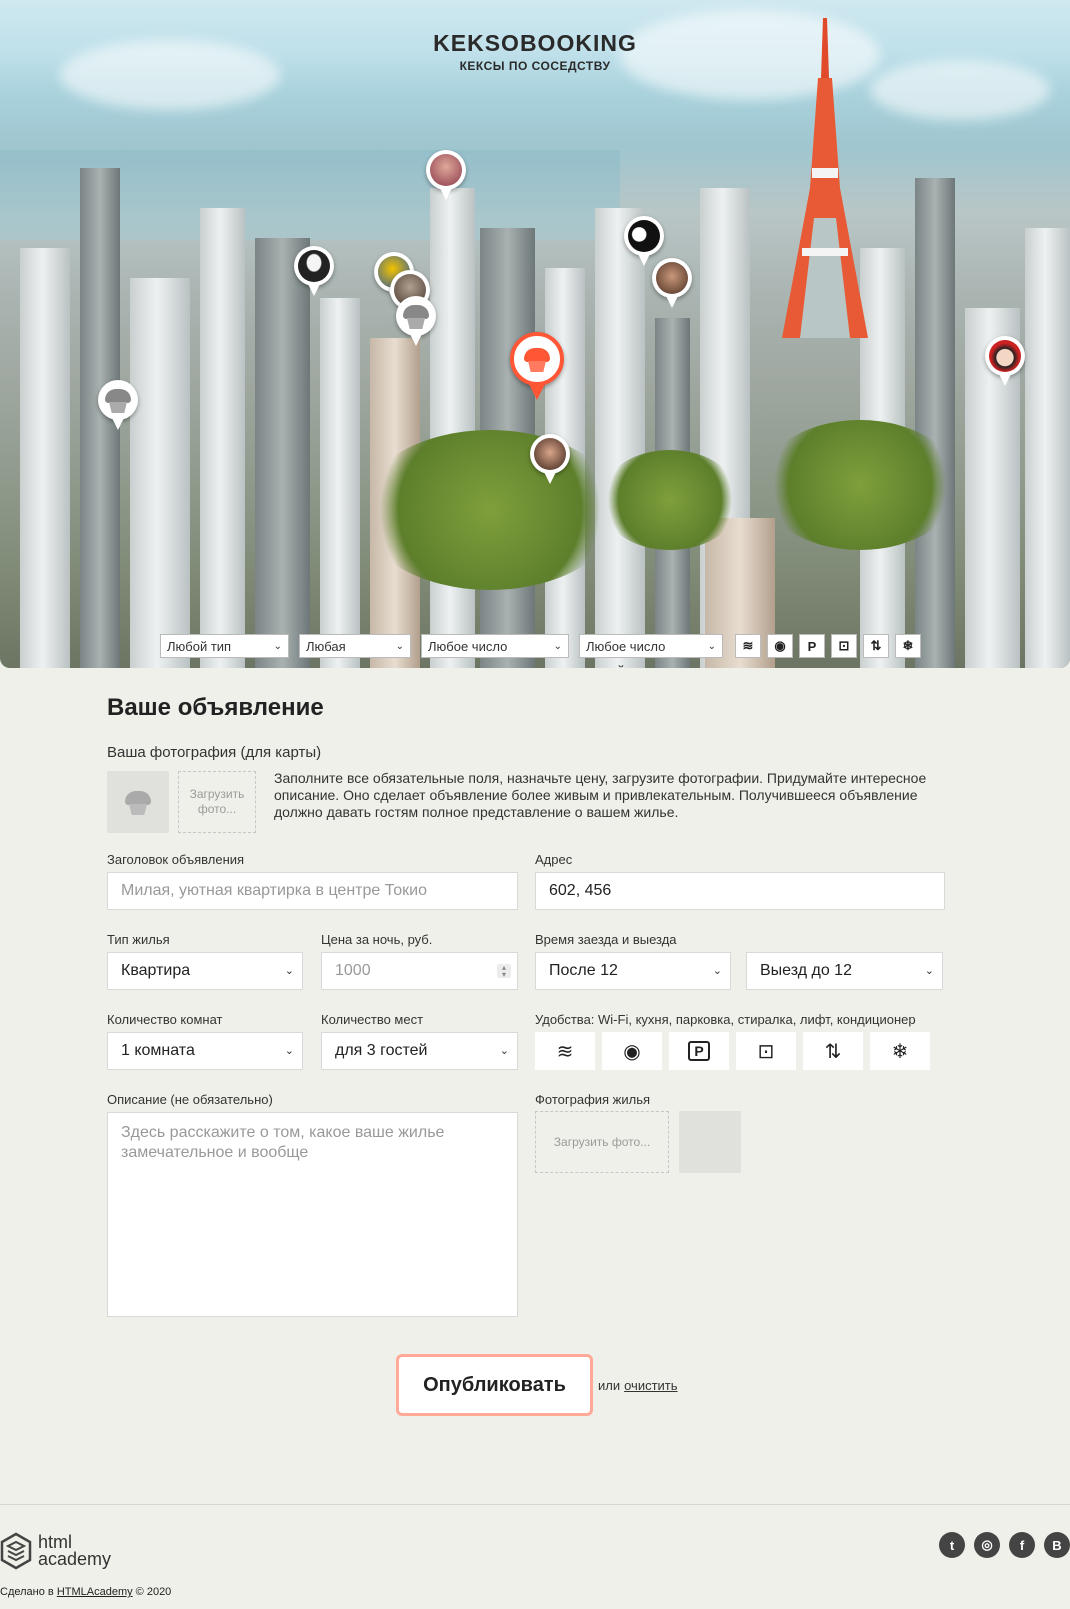 The width and height of the screenshot is (1070, 1609). Describe the element at coordinates (205, 971) in the screenshot. I see `type-select: Квартира ⌄` at that location.